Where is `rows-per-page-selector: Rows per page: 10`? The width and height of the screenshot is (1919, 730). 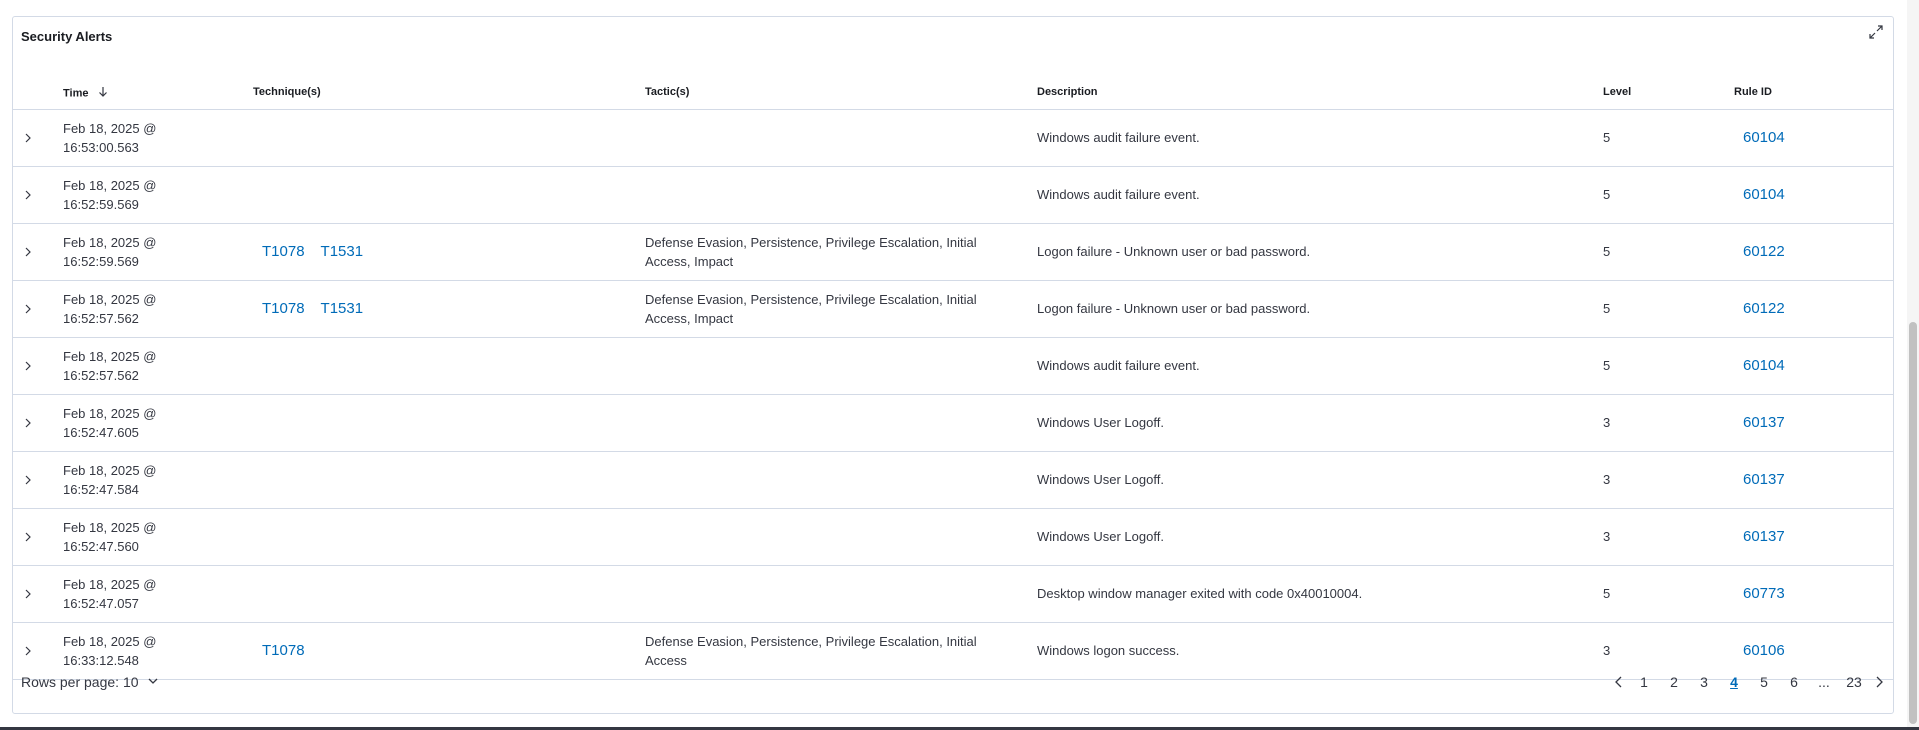 rows-per-page-selector: Rows per page: 10 is located at coordinates (90, 682).